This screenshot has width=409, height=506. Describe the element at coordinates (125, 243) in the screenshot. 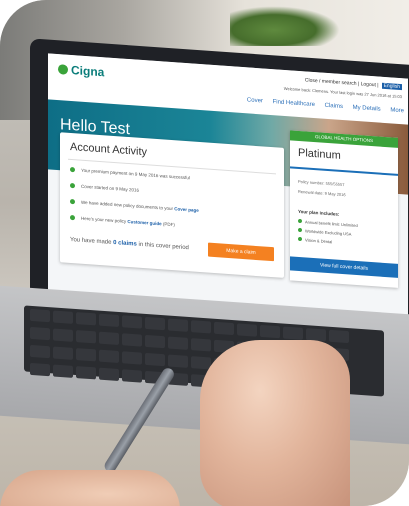

I see `claims-count: 0 claims` at that location.